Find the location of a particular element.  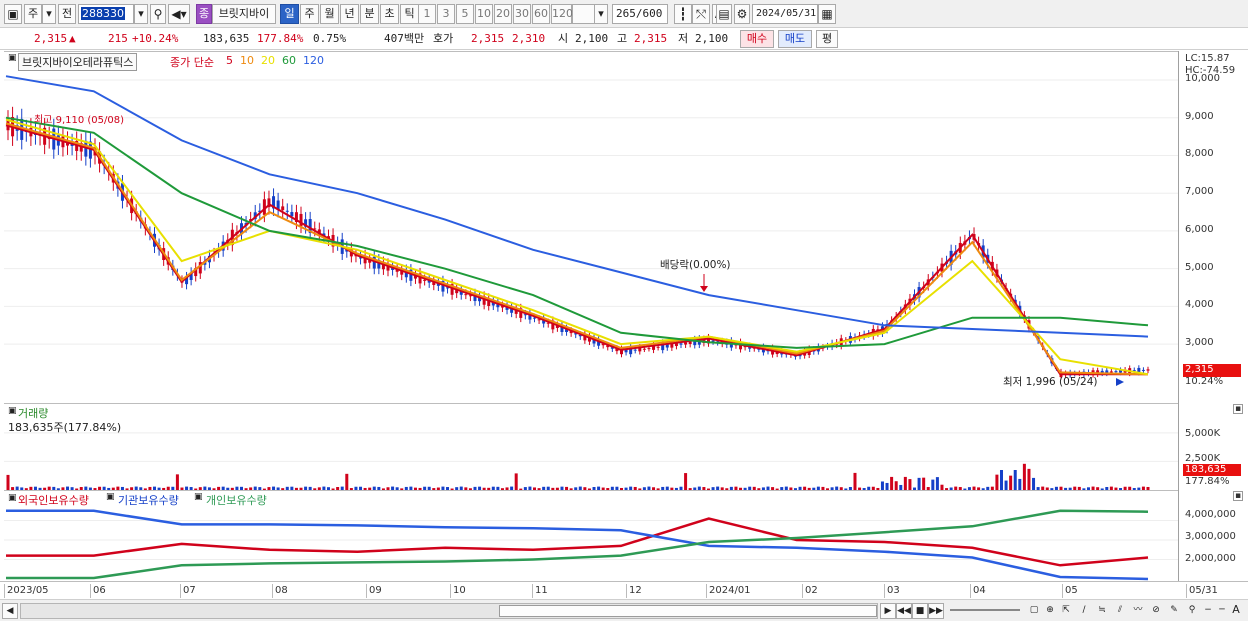

indicator-icon: ⤲ is located at coordinates (701, 14).